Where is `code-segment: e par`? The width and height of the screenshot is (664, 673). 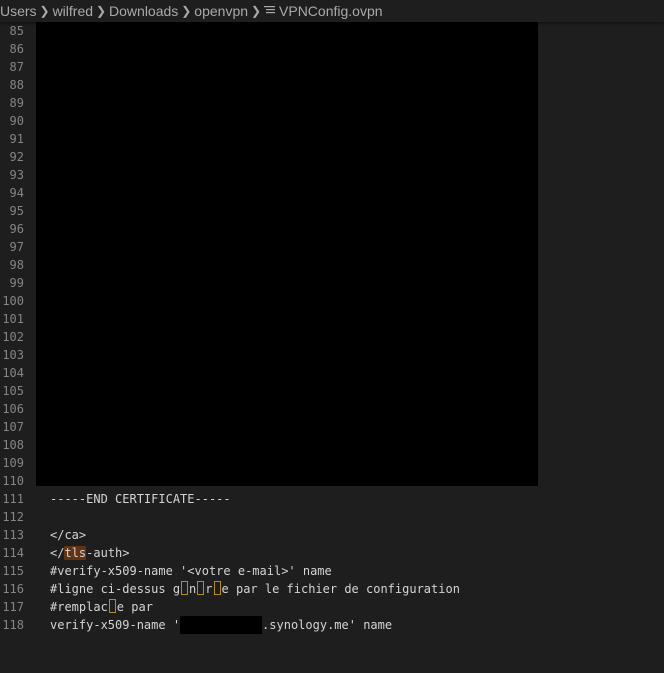
code-segment: e par is located at coordinates (134, 607).